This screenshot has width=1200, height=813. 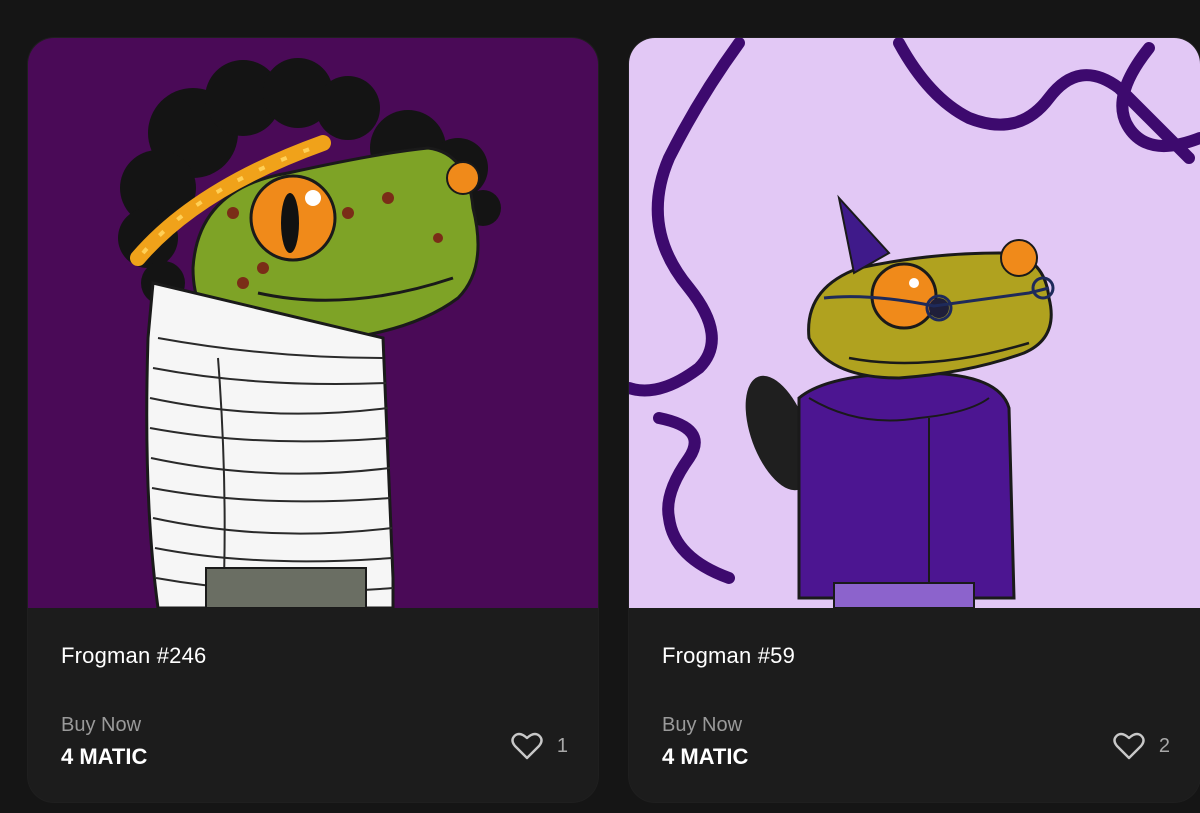 I want to click on nft-title: Frogman #246, so click(x=134, y=656).